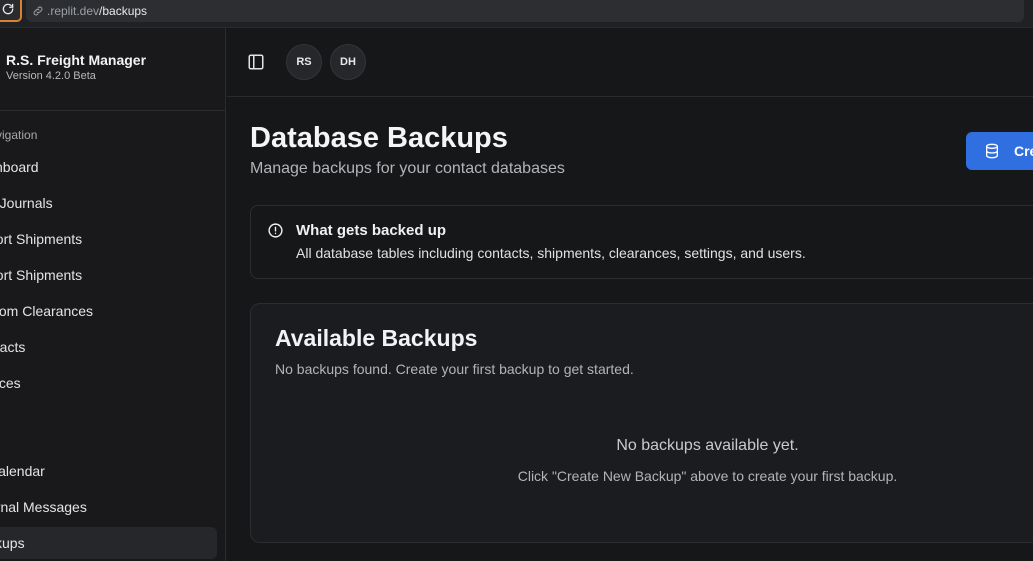 The image size is (1033, 561). What do you see at coordinates (26, 203) in the screenshot?
I see `sidebar-item-label: o Journals` at bounding box center [26, 203].